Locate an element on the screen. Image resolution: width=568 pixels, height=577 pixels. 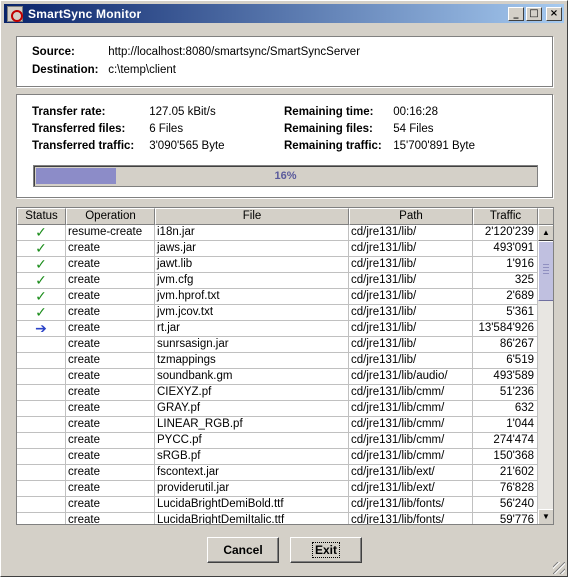
file-cell: GRAY.pf is located at coordinates (252, 409).